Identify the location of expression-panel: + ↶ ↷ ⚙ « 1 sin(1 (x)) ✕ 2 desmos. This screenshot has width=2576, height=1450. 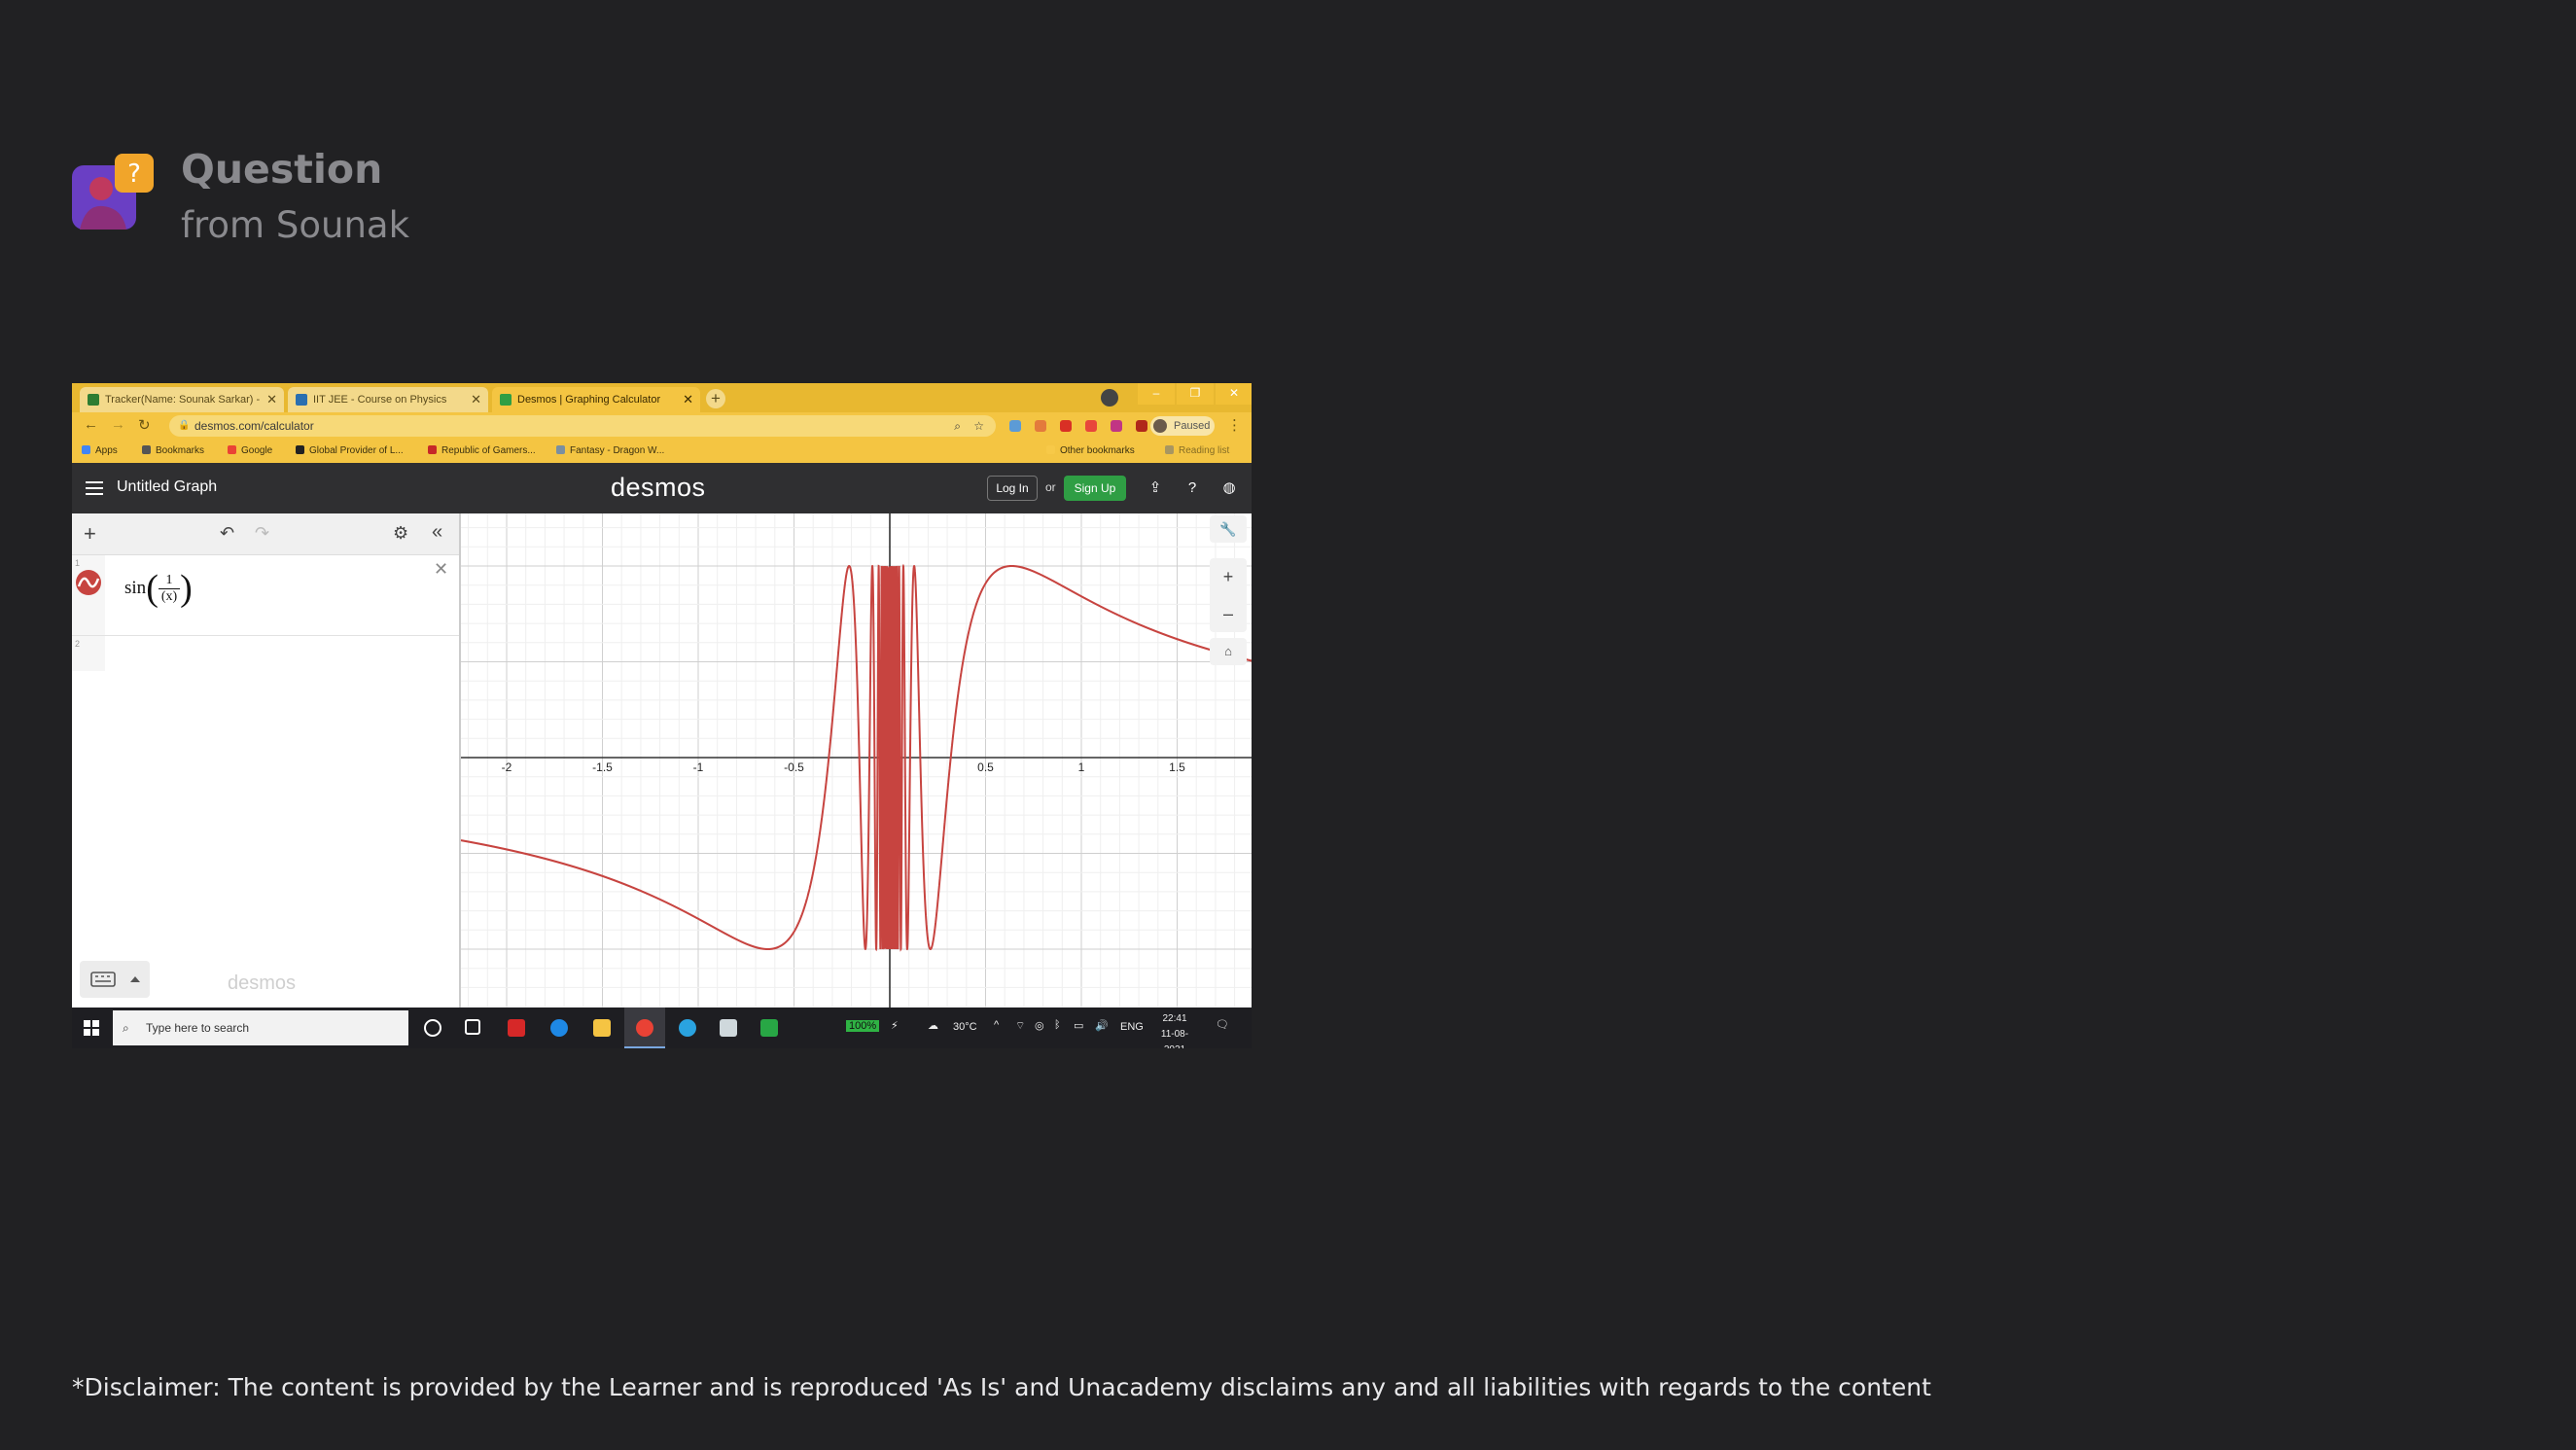
(266, 760).